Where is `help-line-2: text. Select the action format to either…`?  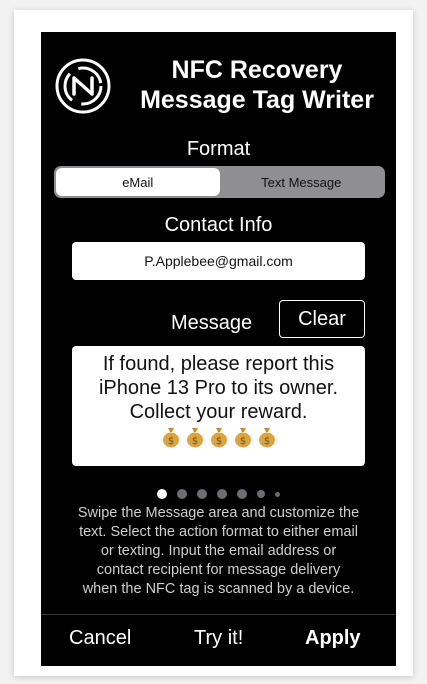 help-line-2: text. Select the action format to either… is located at coordinates (218, 532).